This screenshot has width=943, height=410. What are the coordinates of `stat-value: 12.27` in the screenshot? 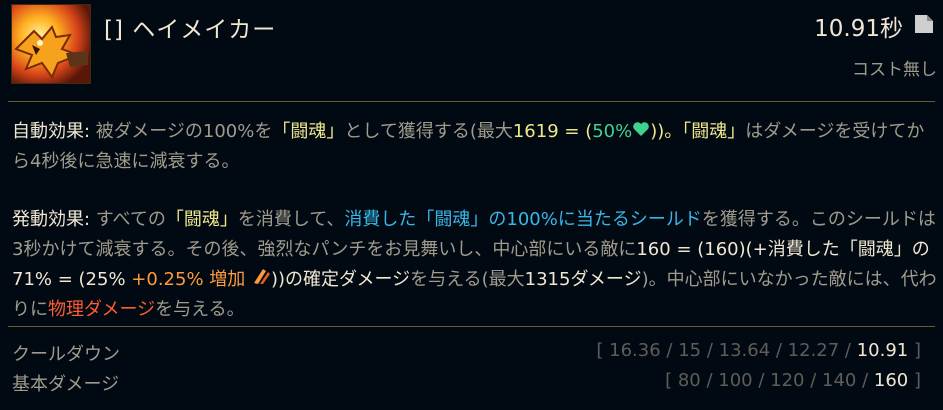 It's located at (813, 350).